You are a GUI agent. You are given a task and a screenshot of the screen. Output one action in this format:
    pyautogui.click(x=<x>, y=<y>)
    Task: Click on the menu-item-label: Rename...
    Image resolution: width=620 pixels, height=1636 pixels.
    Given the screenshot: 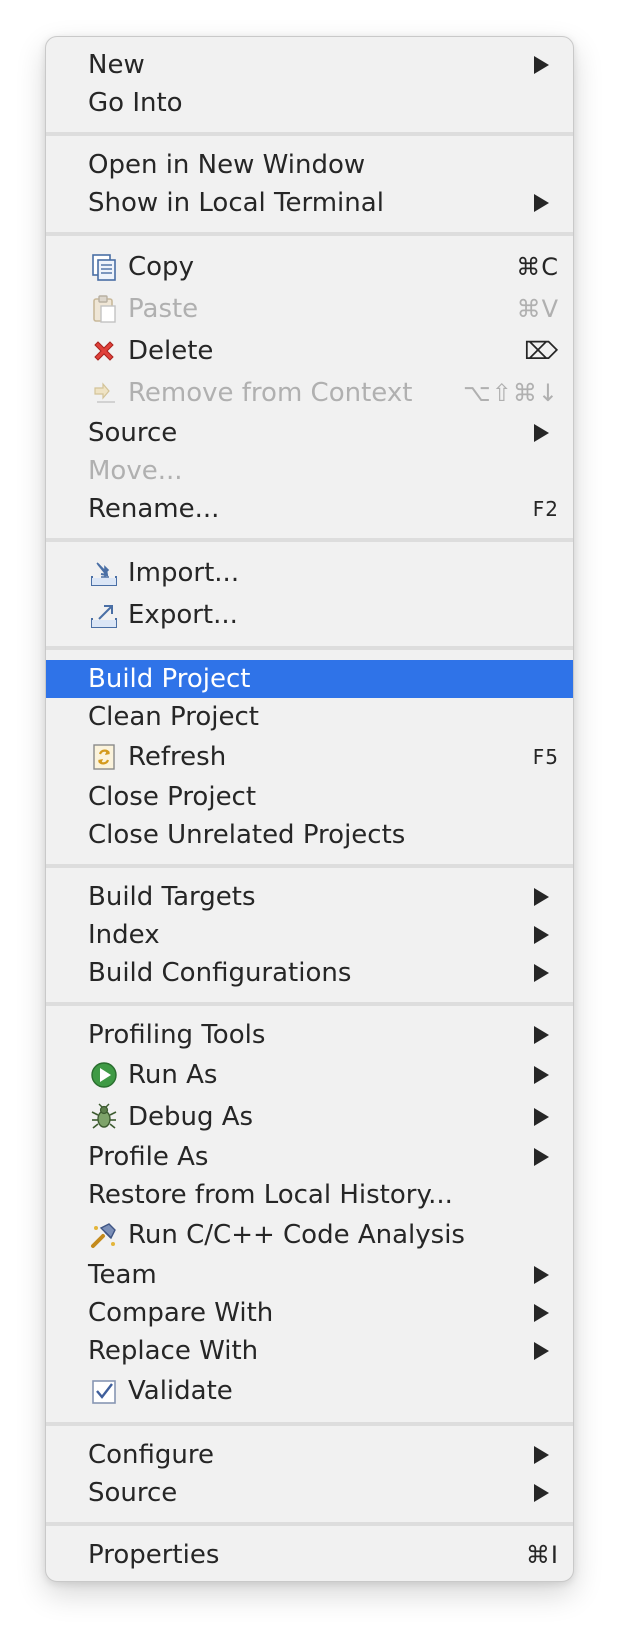 What is the action you would take?
    pyautogui.click(x=154, y=509)
    